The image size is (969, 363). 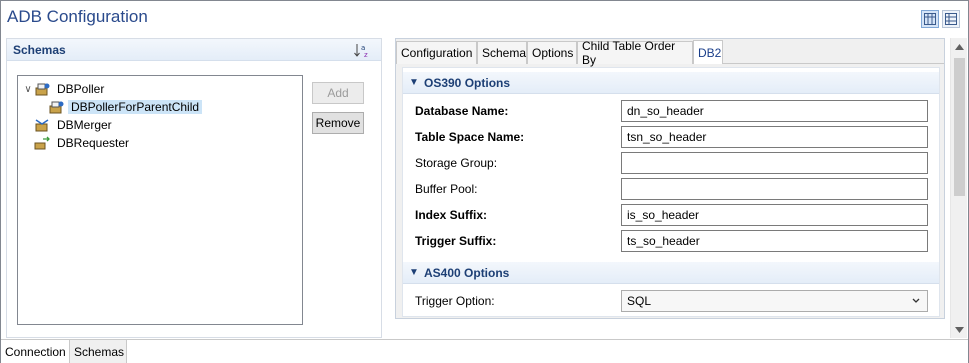 I want to click on database-name-field: dn_so_header, so click(x=774, y=111).